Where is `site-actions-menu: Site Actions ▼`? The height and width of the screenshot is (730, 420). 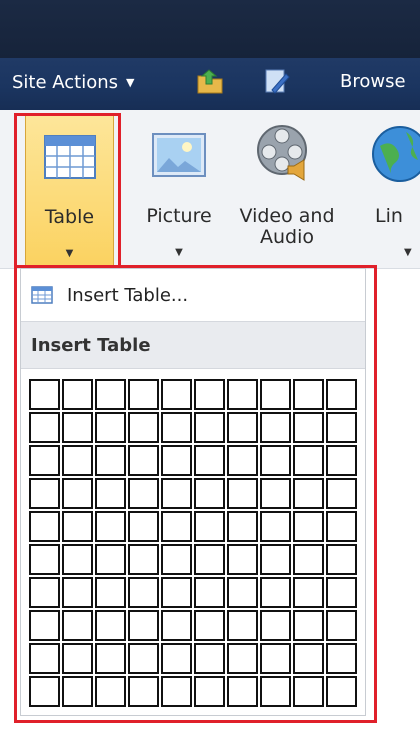 site-actions-menu: Site Actions ▼ is located at coordinates (73, 82).